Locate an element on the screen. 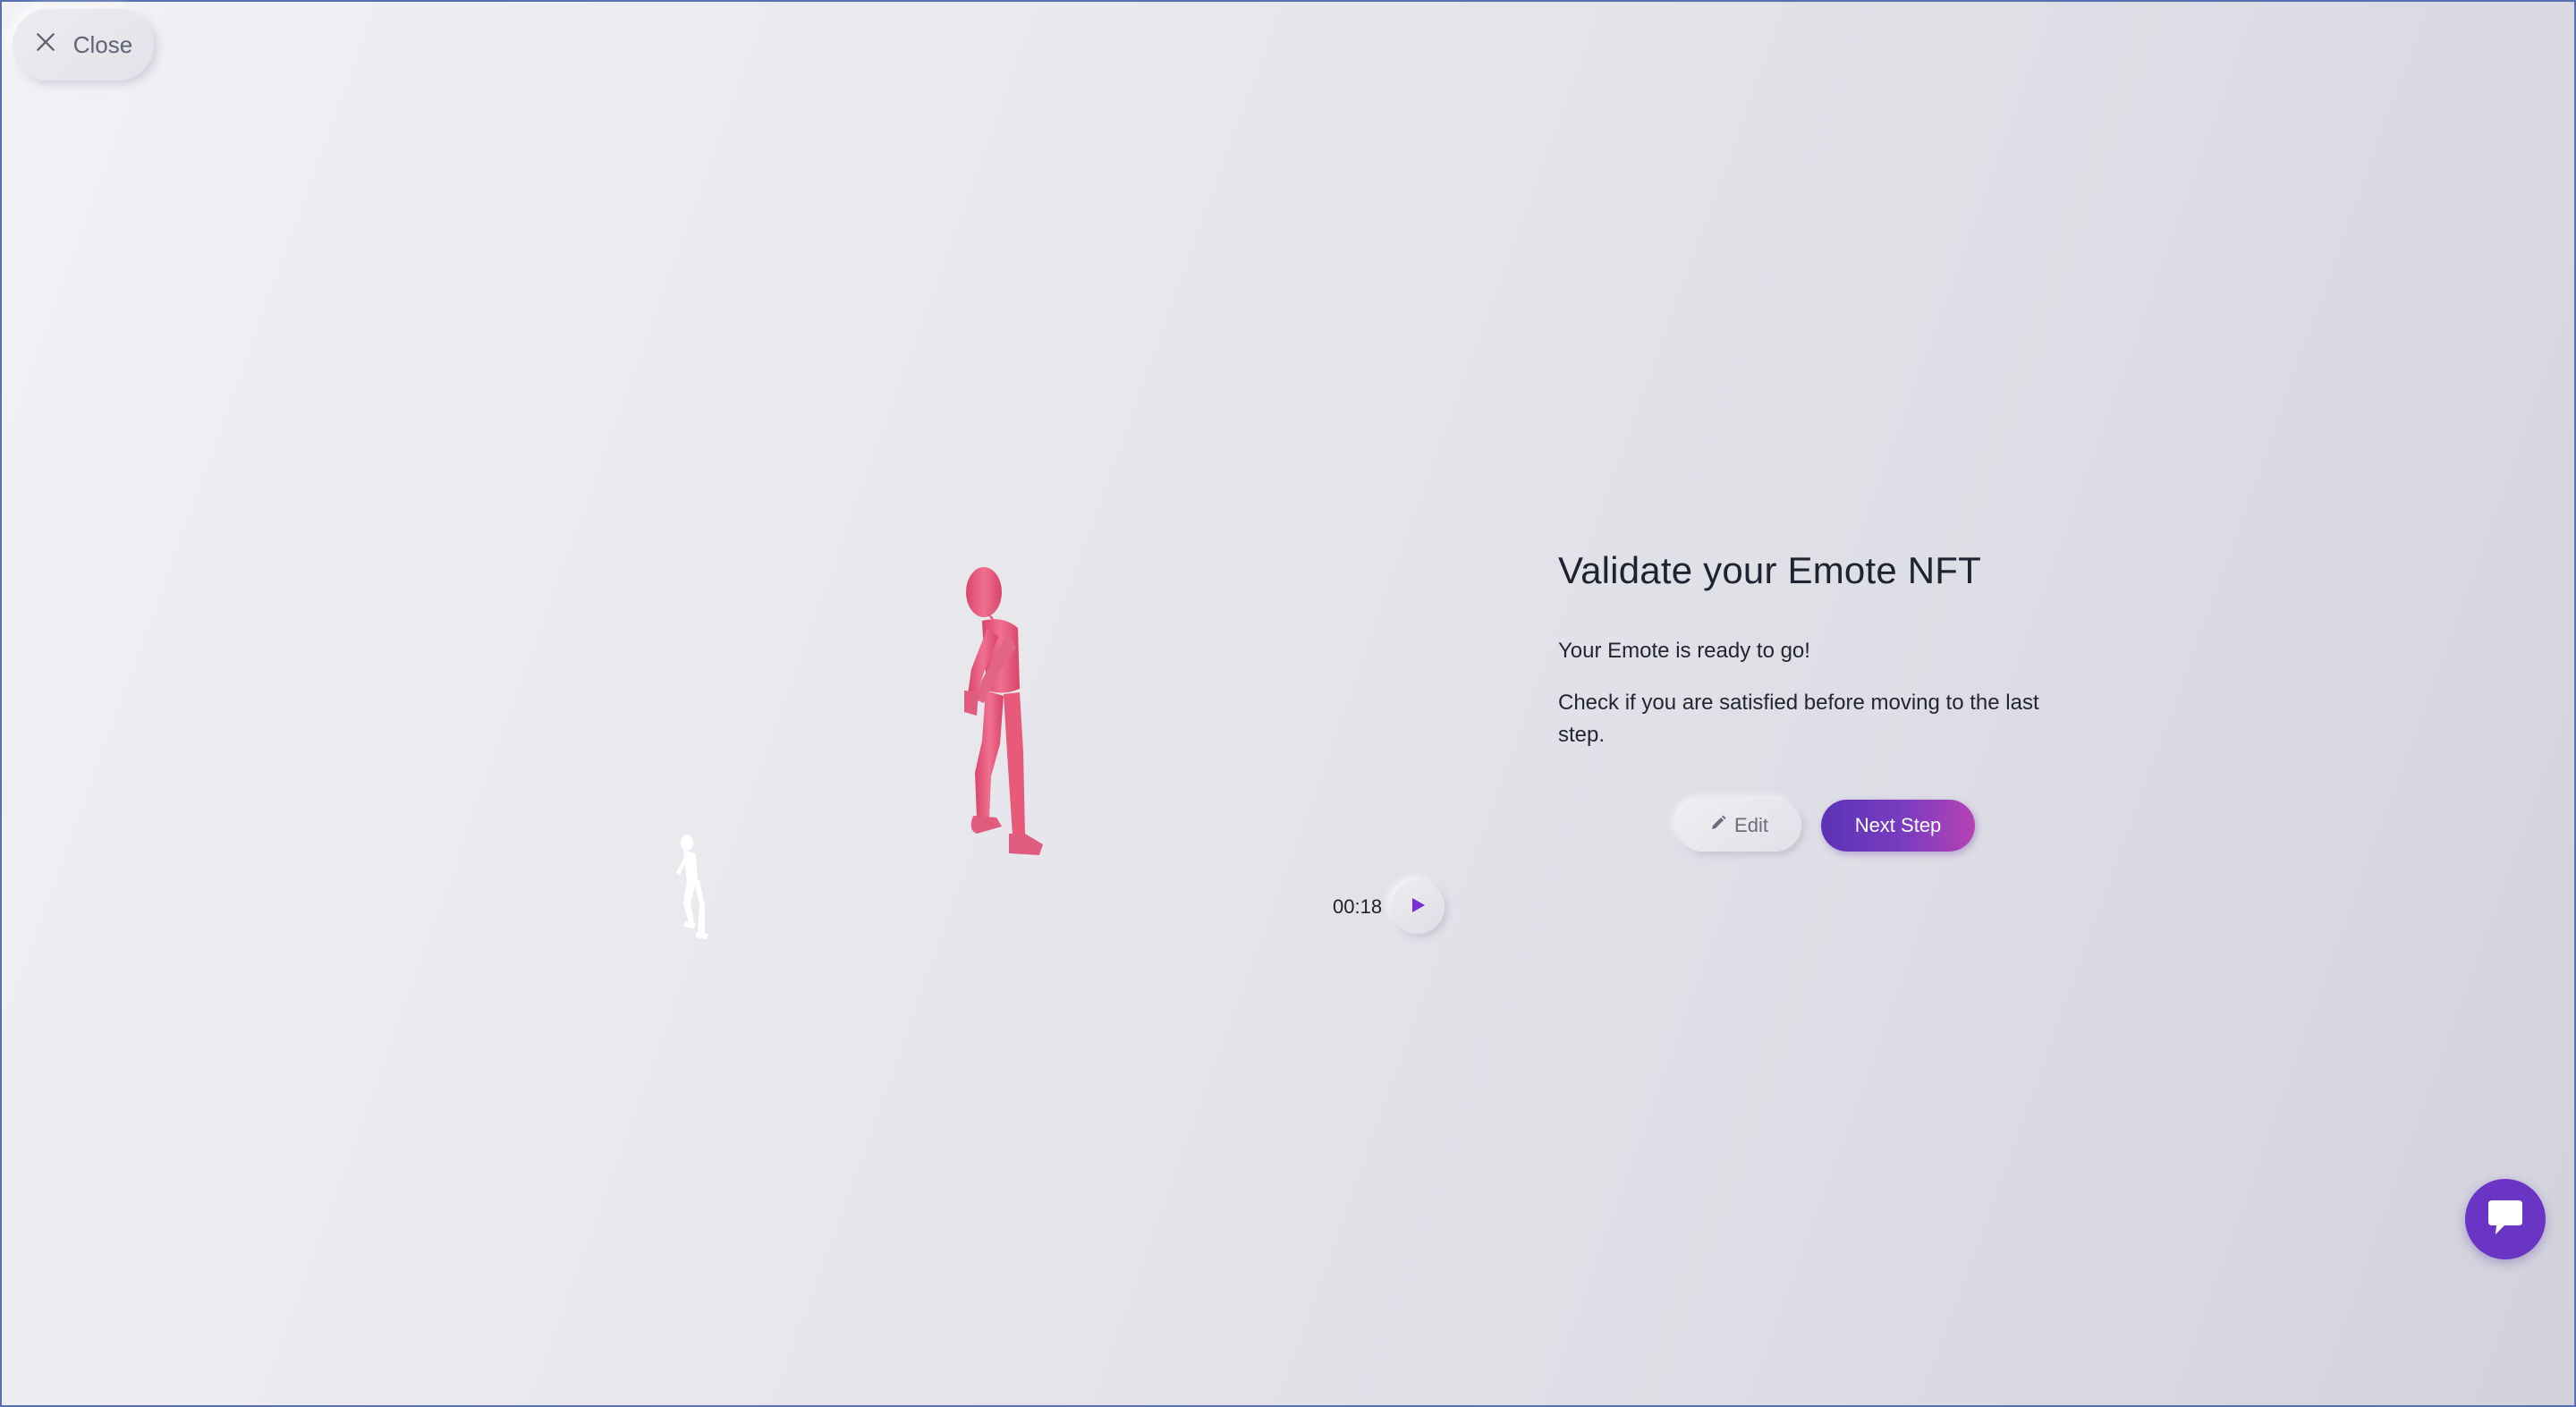 The image size is (2576, 1407). avatar-shadow-figure is located at coordinates (692, 887).